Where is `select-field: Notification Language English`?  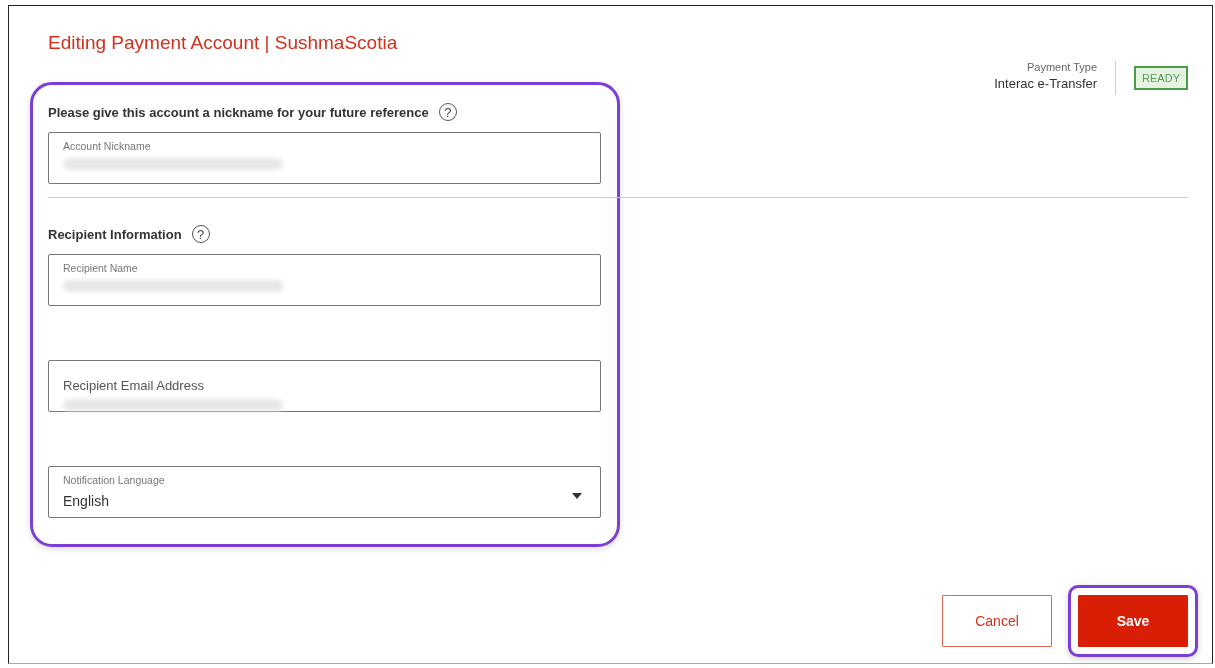 select-field: Notification Language English is located at coordinates (324, 492).